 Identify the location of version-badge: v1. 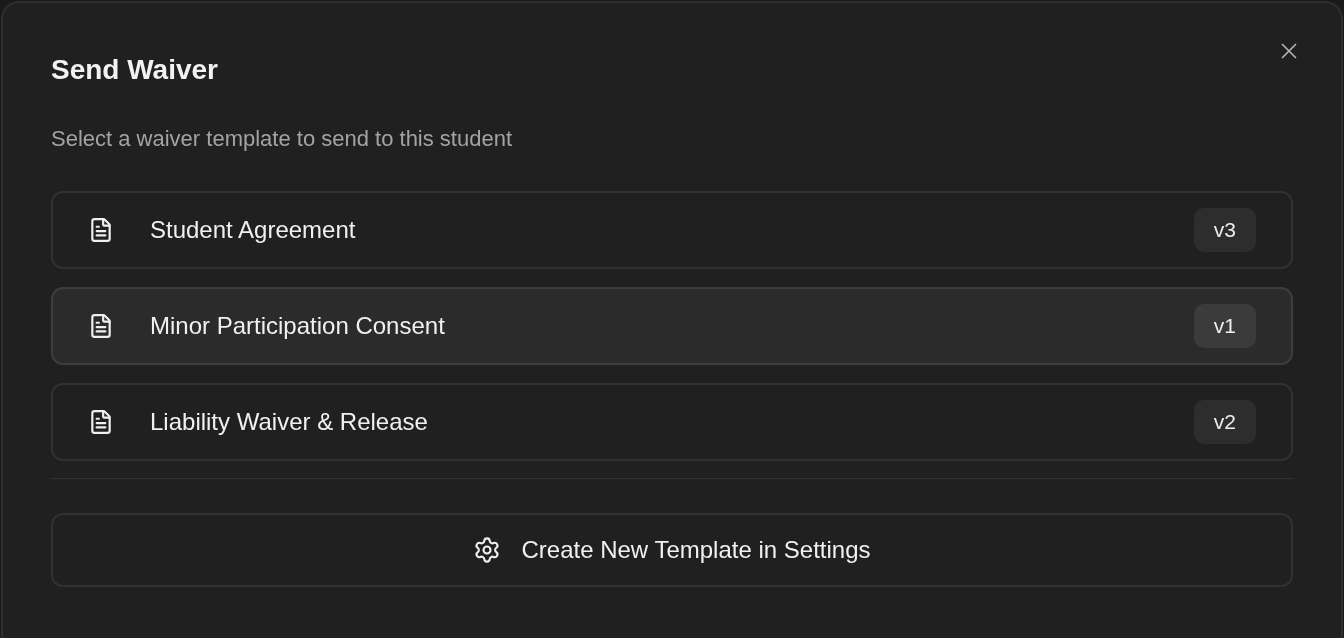
(1224, 326).